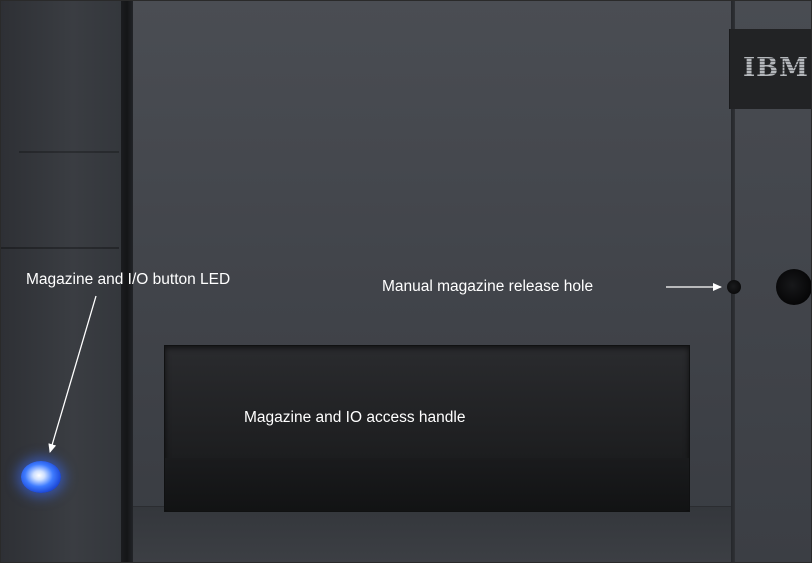 The width and height of the screenshot is (812, 563). Describe the element at coordinates (432, 534) in the screenshot. I see `door-bottom-lip` at that location.